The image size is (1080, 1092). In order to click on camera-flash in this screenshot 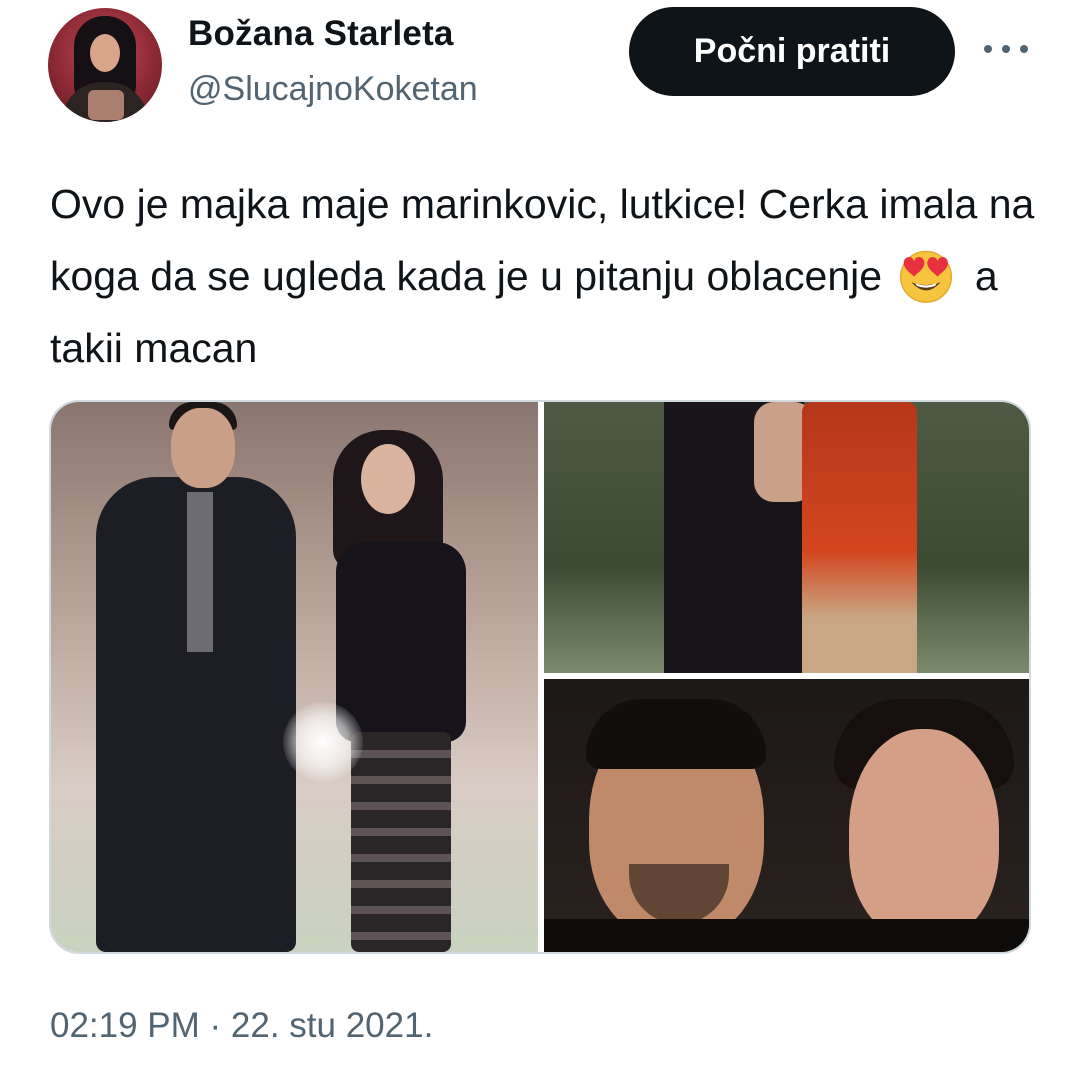, I will do `click(323, 742)`.